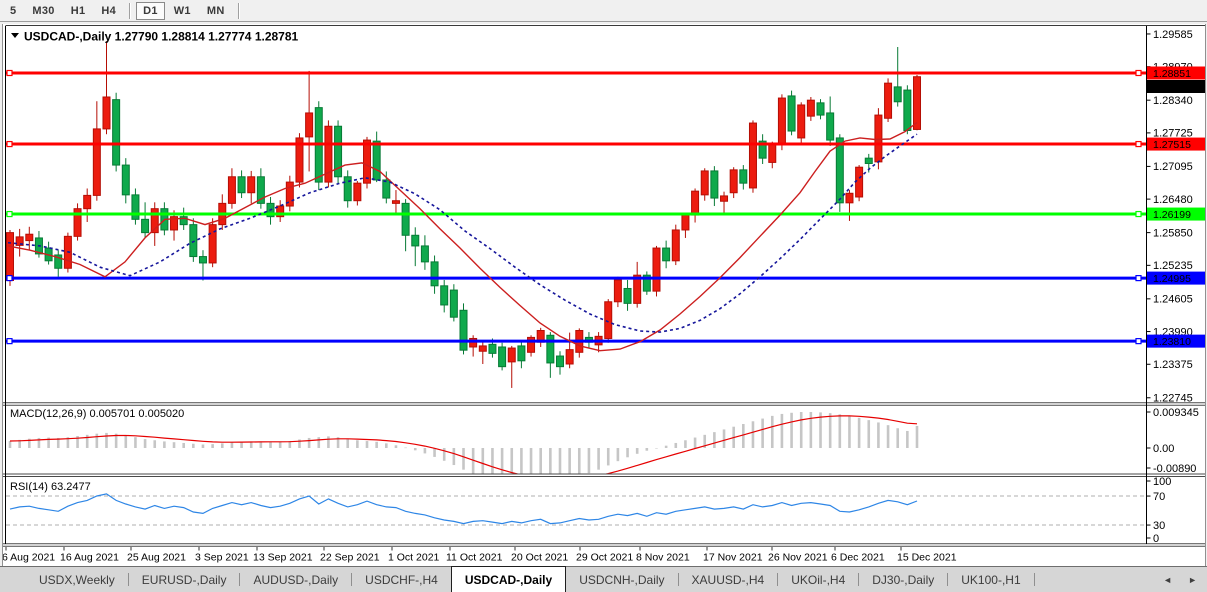 The width and height of the screenshot is (1207, 592). Describe the element at coordinates (903, 579) in the screenshot. I see `tab-dj30daily: DJ30-,Daily` at that location.